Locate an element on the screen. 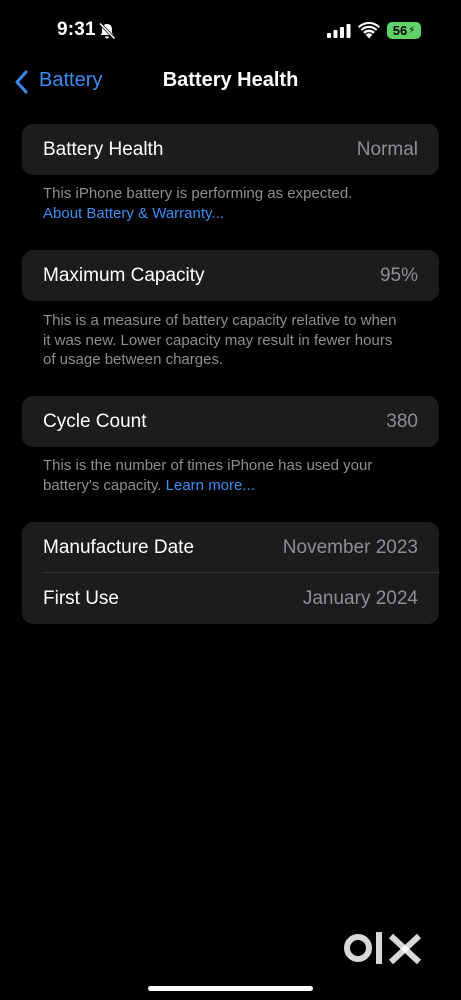 This screenshot has height=1000, width=461. battery-health-row: Battery Health Normal is located at coordinates (230, 149).